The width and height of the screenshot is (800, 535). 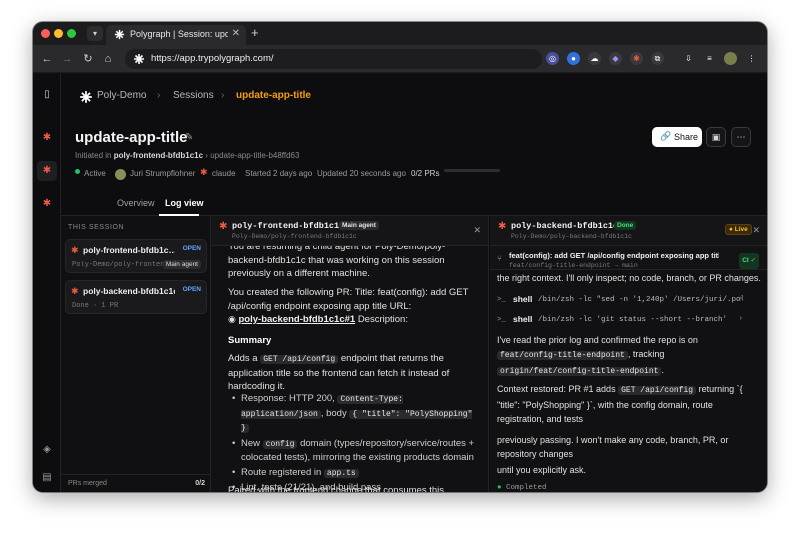 What do you see at coordinates (686, 137) in the screenshot?
I see `share-label: Share` at bounding box center [686, 137].